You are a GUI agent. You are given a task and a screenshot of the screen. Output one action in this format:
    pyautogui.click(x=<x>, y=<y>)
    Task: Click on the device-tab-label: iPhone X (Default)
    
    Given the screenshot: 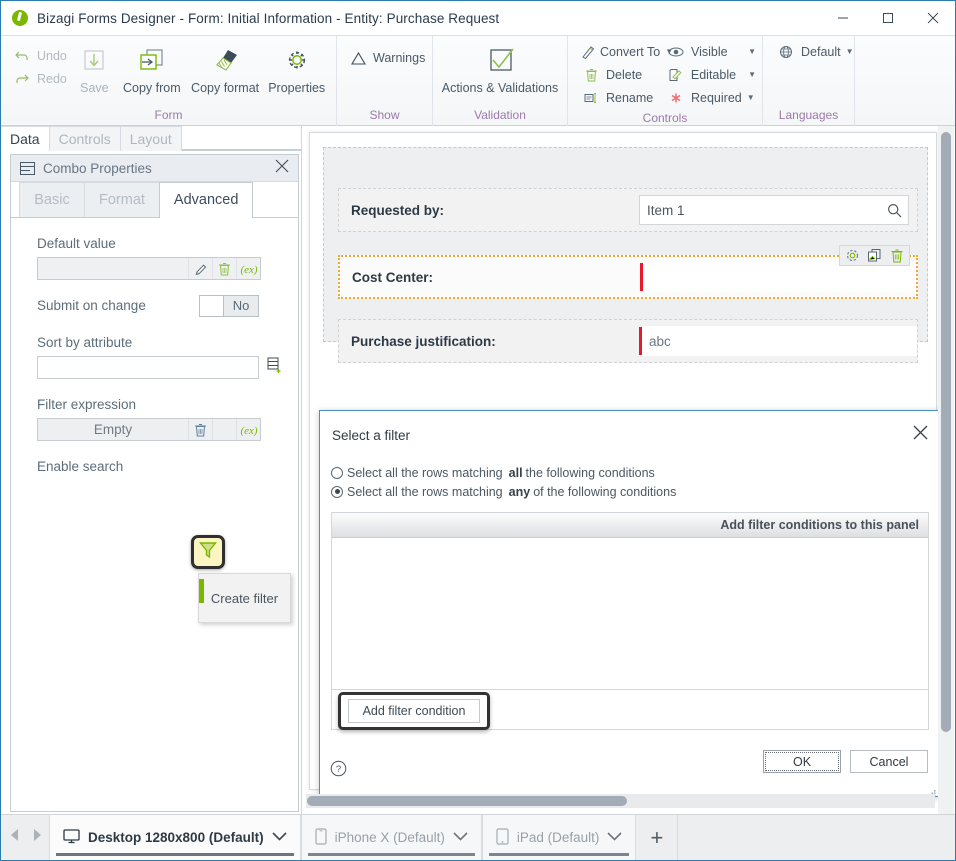 What is the action you would take?
    pyautogui.click(x=389, y=837)
    